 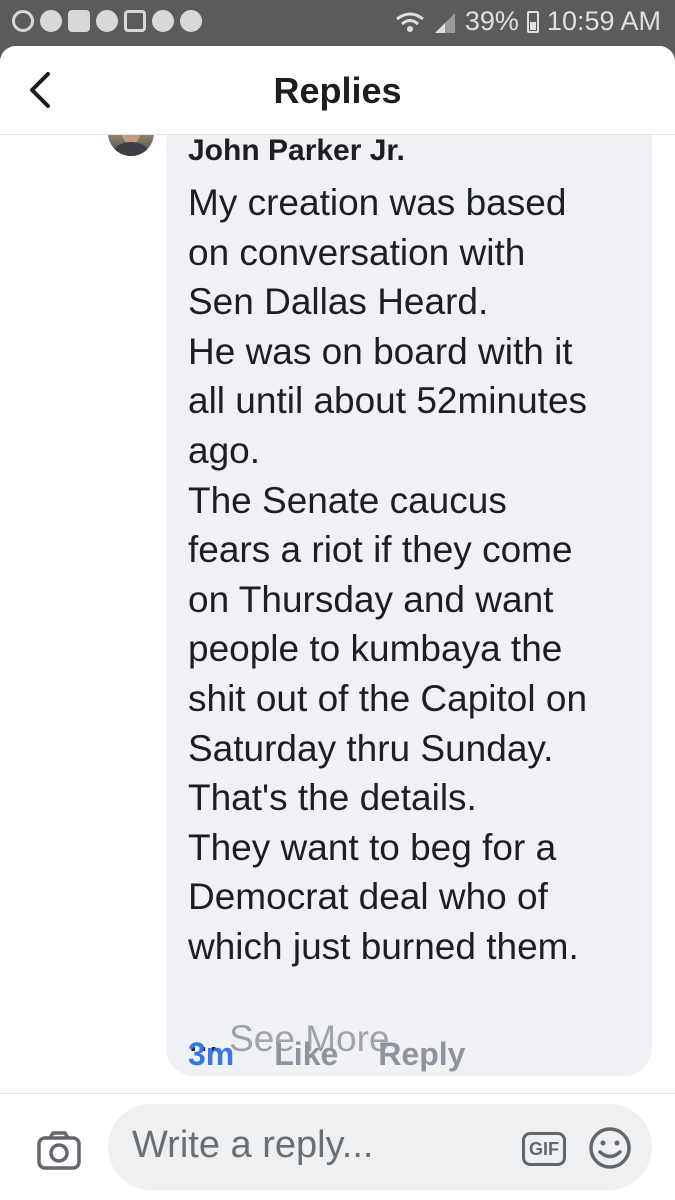 I want to click on status-bar: 39% 10:59 AM, so click(x=337, y=24).